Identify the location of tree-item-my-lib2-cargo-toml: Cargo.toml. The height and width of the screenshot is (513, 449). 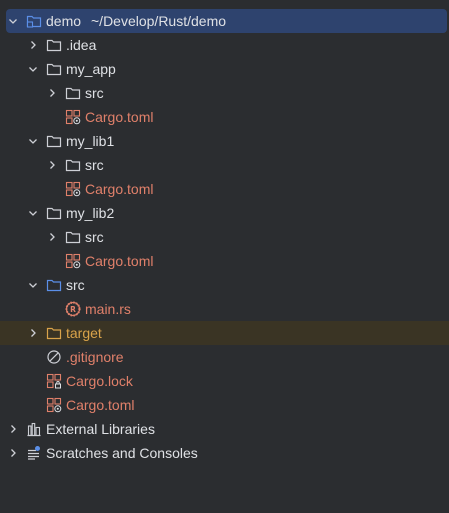
(224, 261).